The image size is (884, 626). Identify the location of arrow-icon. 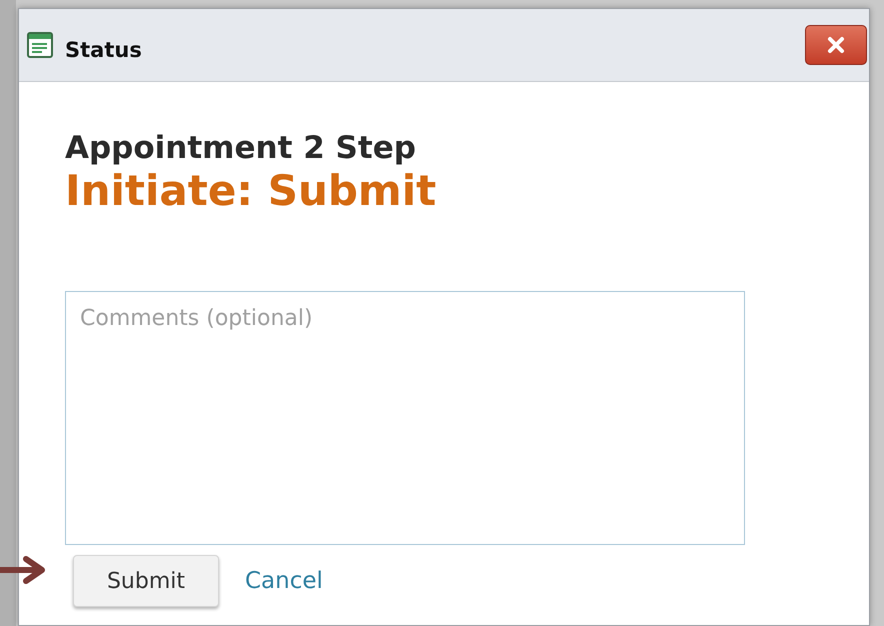
(23, 570).